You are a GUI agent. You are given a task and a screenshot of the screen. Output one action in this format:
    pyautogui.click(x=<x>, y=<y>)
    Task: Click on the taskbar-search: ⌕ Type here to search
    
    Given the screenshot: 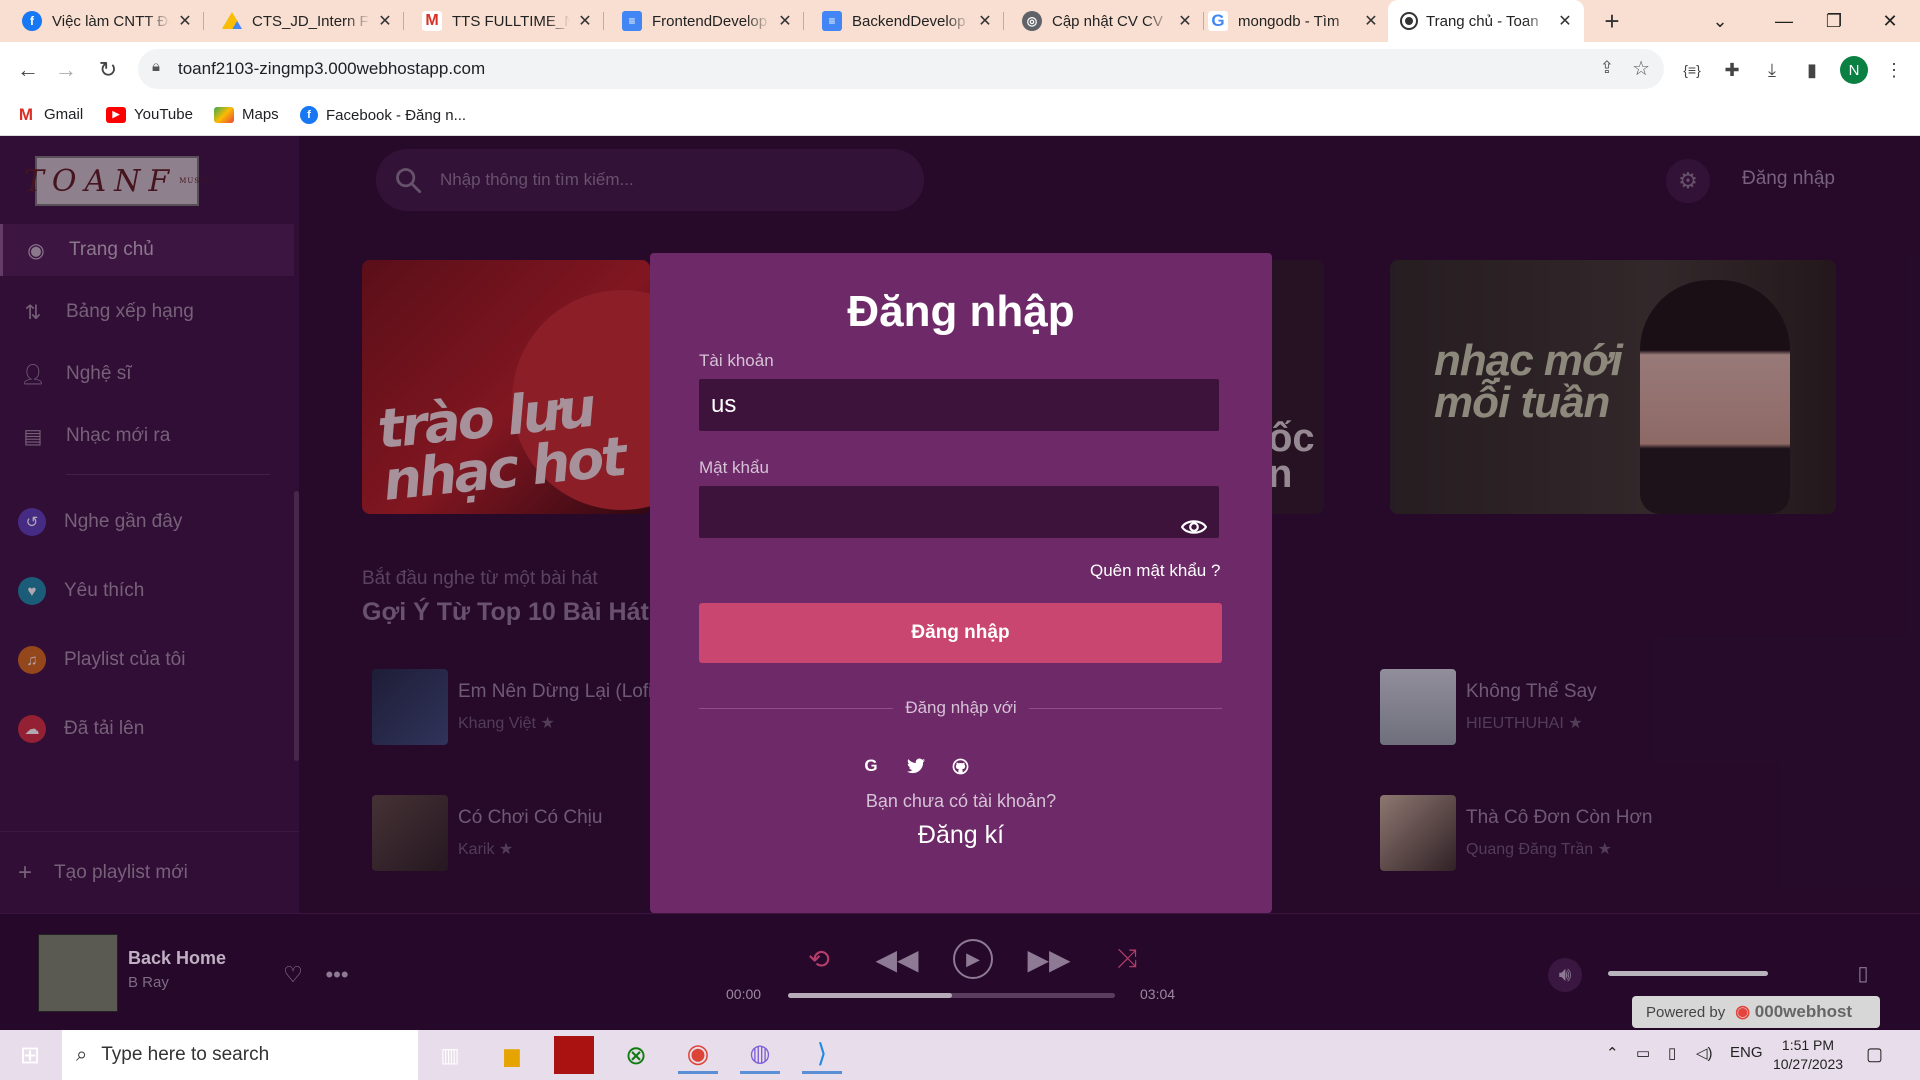 What is the action you would take?
    pyautogui.click(x=240, y=1055)
    